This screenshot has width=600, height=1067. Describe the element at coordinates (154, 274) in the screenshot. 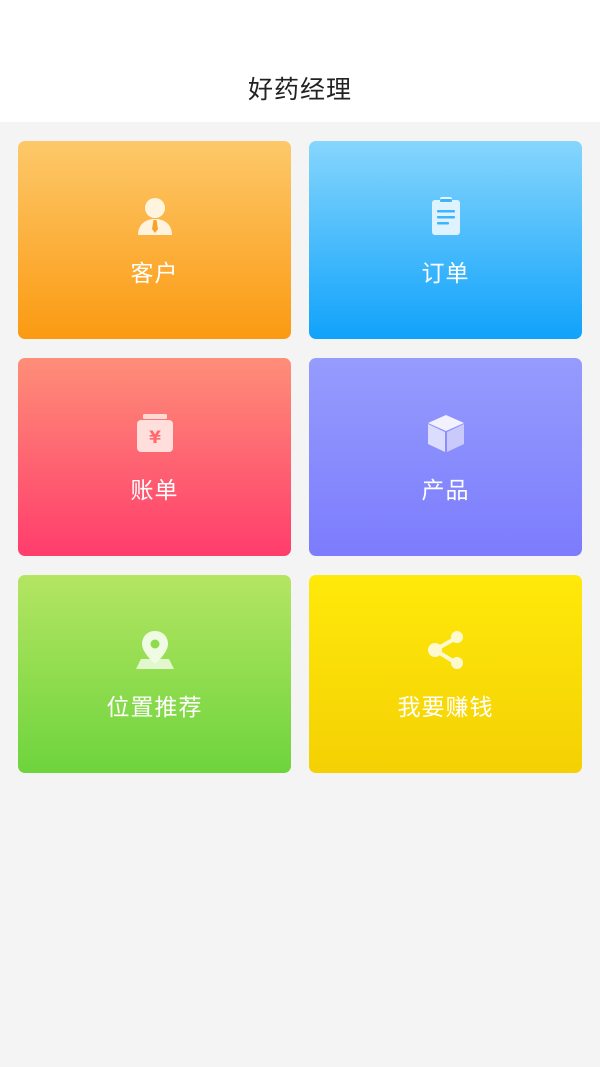

I see `tile-customers-label: 客户` at that location.